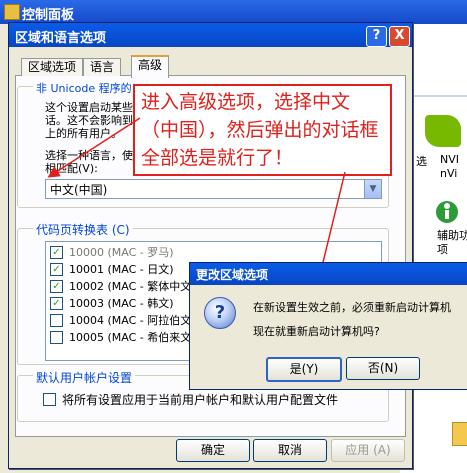 The image size is (467, 473). Describe the element at coordinates (290, 450) in the screenshot. I see `cancel-button: 取消` at that location.